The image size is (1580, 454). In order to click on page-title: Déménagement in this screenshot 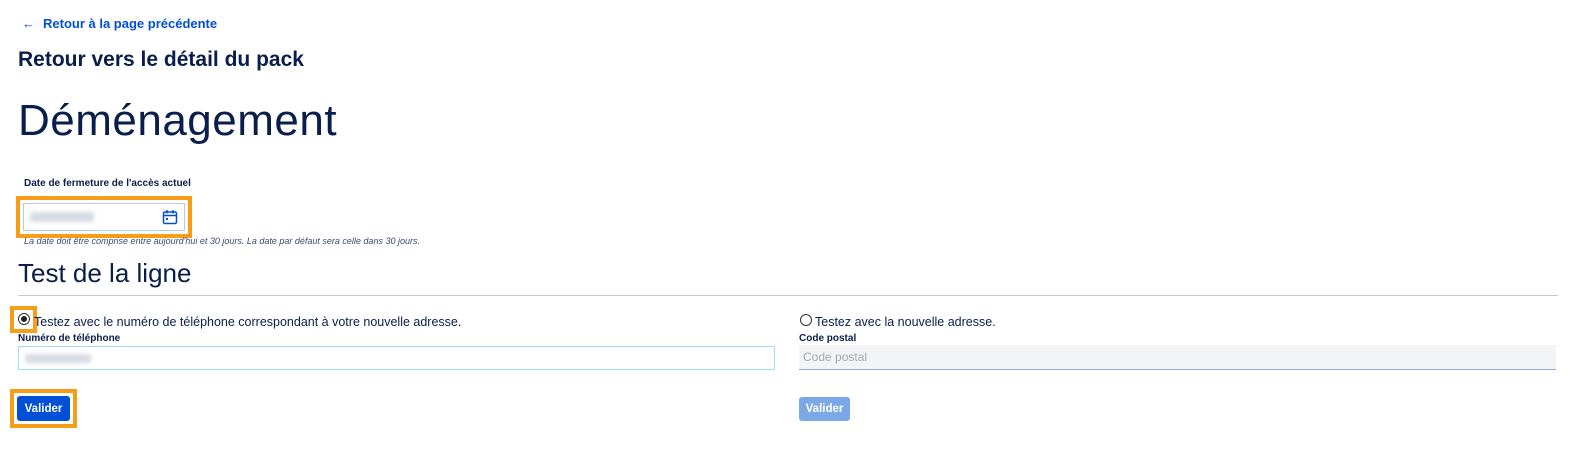, I will do `click(178, 120)`.